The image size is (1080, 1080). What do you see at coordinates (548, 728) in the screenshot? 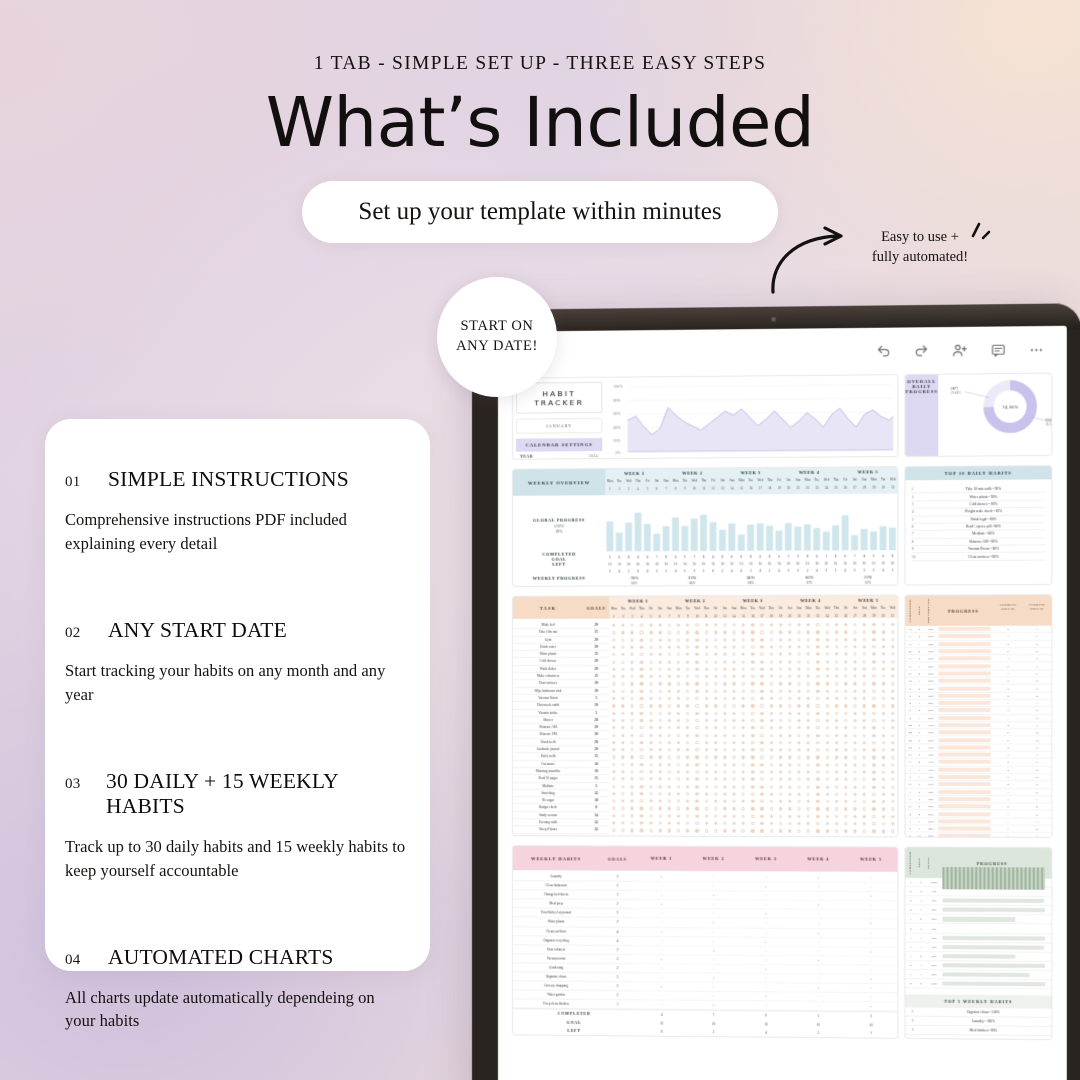
I see `habit-name: Skincare AM` at bounding box center [548, 728].